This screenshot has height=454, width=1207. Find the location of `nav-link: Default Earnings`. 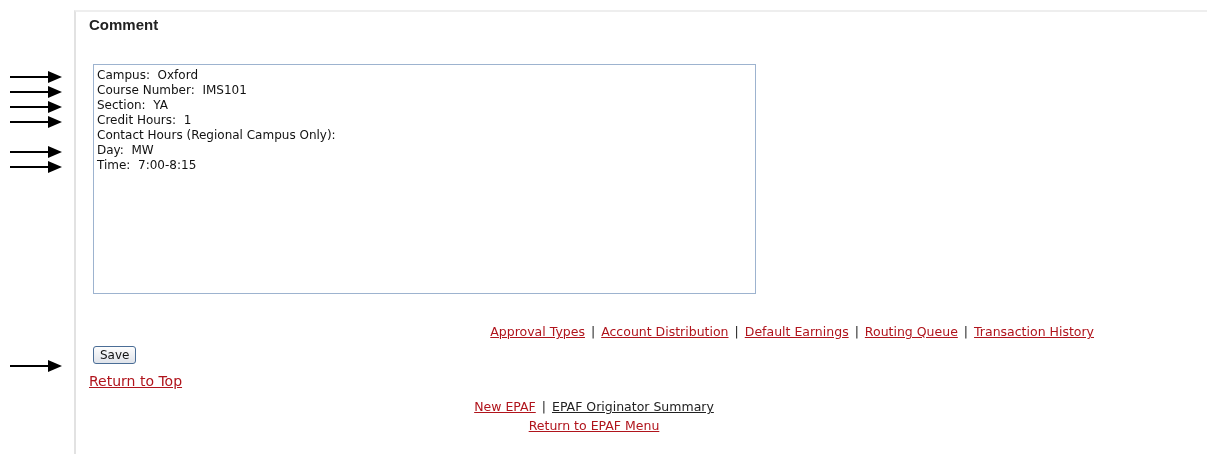

nav-link: Default Earnings is located at coordinates (796, 331).